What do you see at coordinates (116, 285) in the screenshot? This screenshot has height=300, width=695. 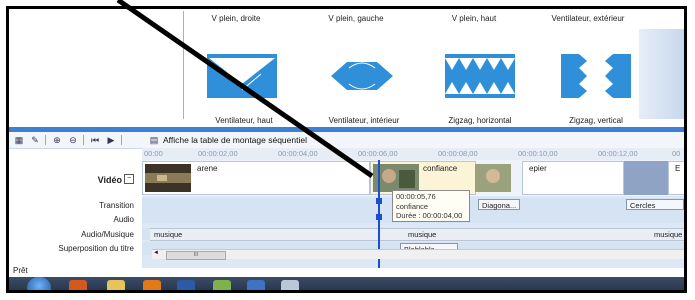 I see `explorer-icon` at bounding box center [116, 285].